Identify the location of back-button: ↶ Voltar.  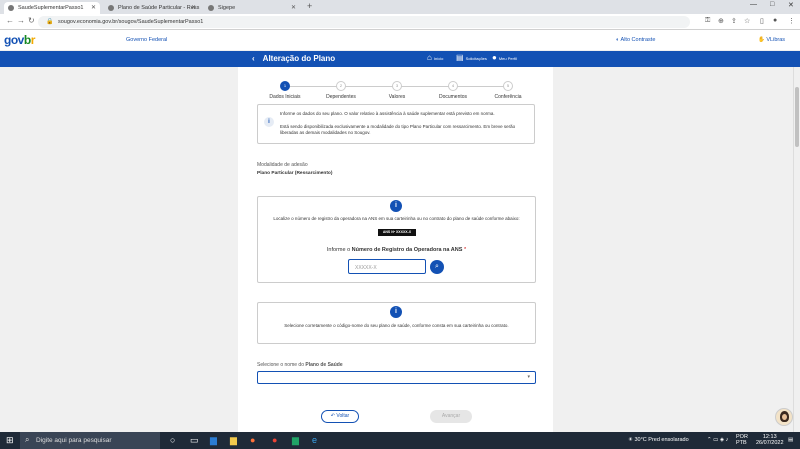
(340, 416).